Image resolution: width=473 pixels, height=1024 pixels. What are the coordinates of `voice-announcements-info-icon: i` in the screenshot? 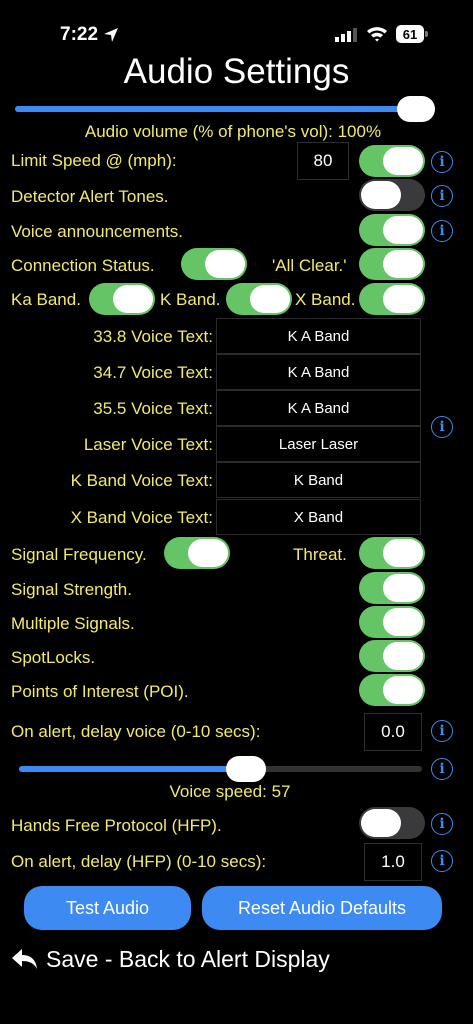 It's located at (442, 231).